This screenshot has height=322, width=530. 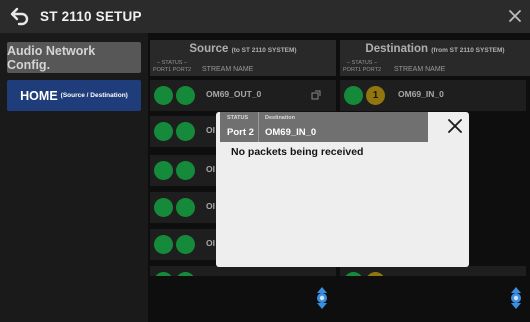 I want to click on nav-audio-label: Audio Network Config., so click(x=51, y=57).